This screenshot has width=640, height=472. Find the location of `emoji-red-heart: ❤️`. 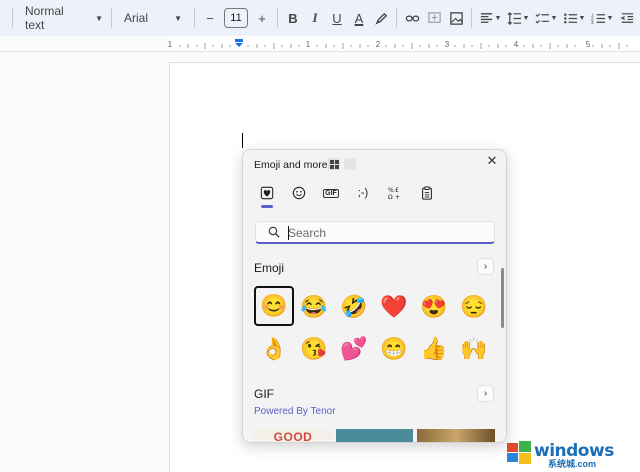

emoji-red-heart: ❤️ is located at coordinates (394, 307).